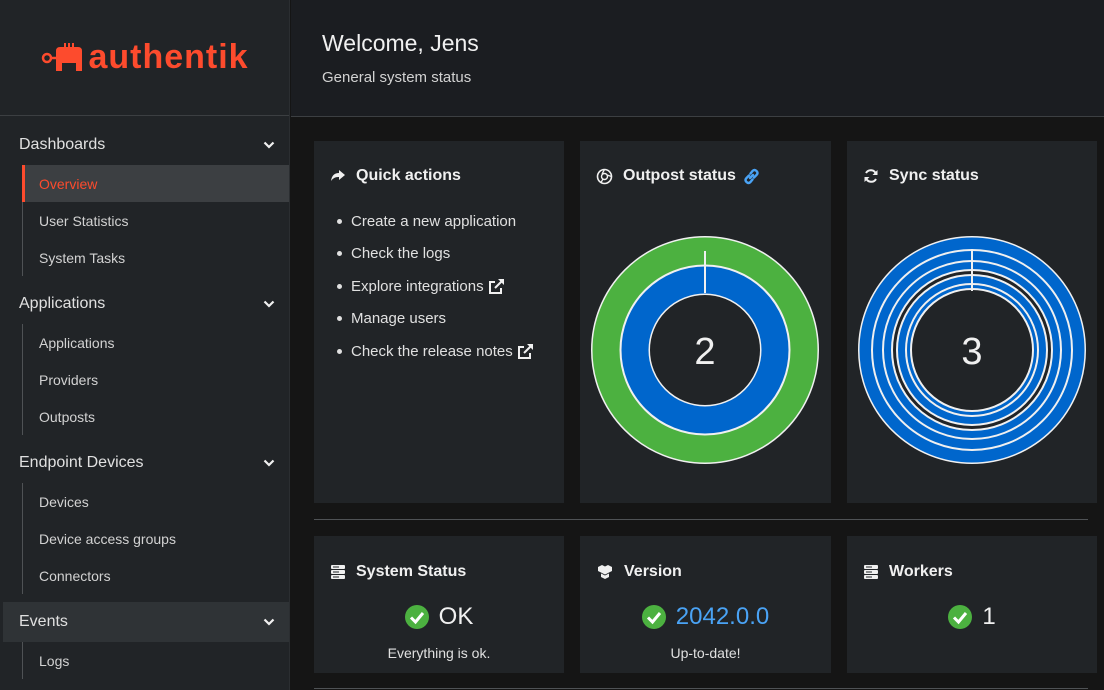 Image resolution: width=1104 pixels, height=690 pixels. I want to click on page-subtitle: General system status, so click(397, 77).